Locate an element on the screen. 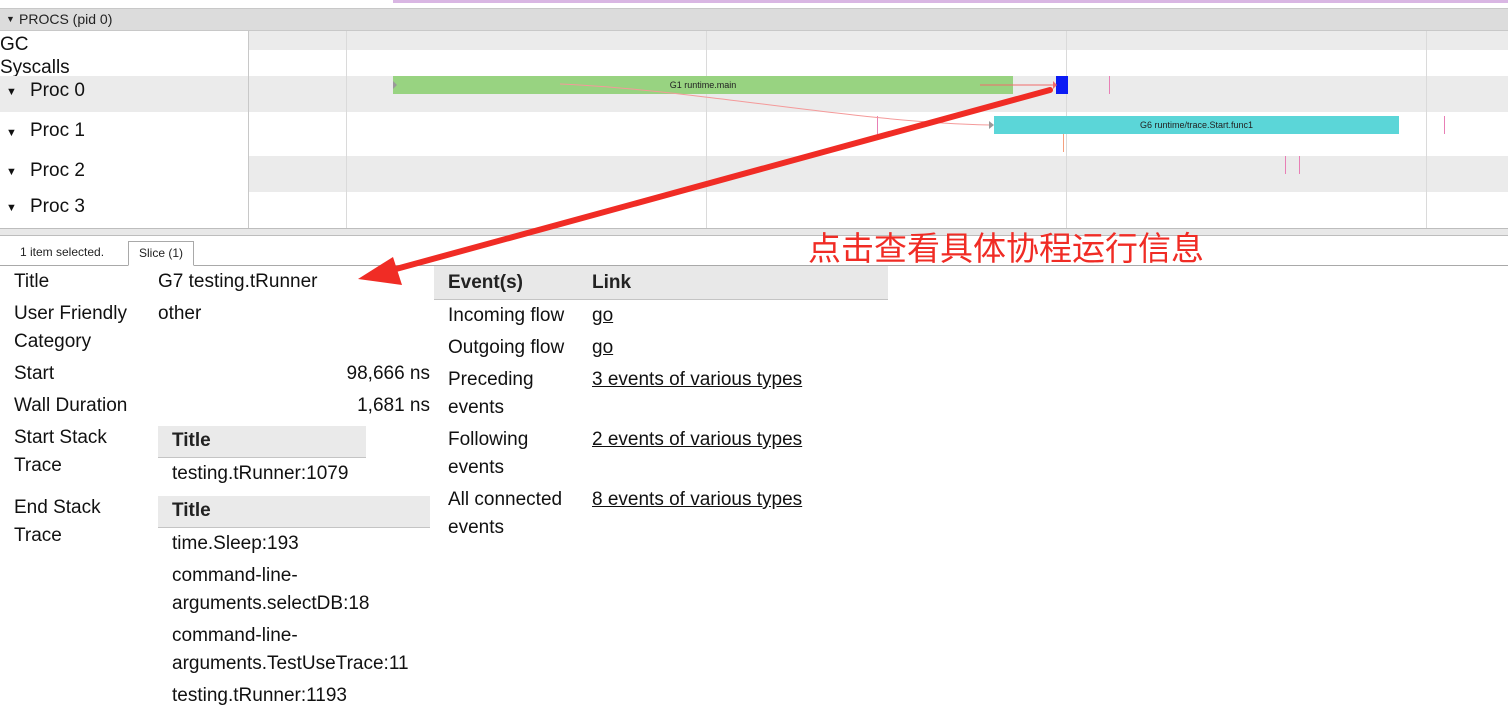 This screenshot has width=1508, height=721. flow-arrows is located at coordinates (725, 105).